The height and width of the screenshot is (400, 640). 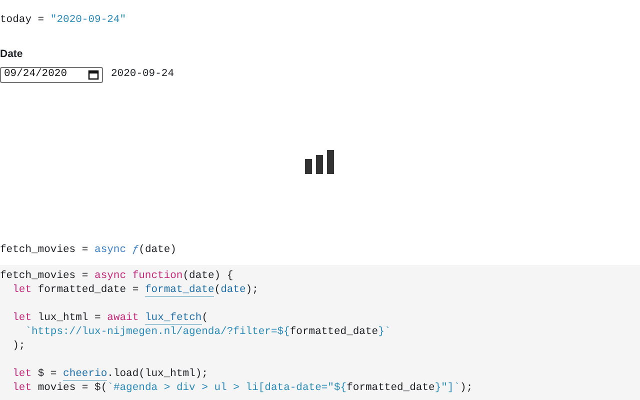 What do you see at coordinates (89, 249) in the screenshot?
I see `fetch-movies-cell-text: fetch_movies = async ƒ(date)` at bounding box center [89, 249].